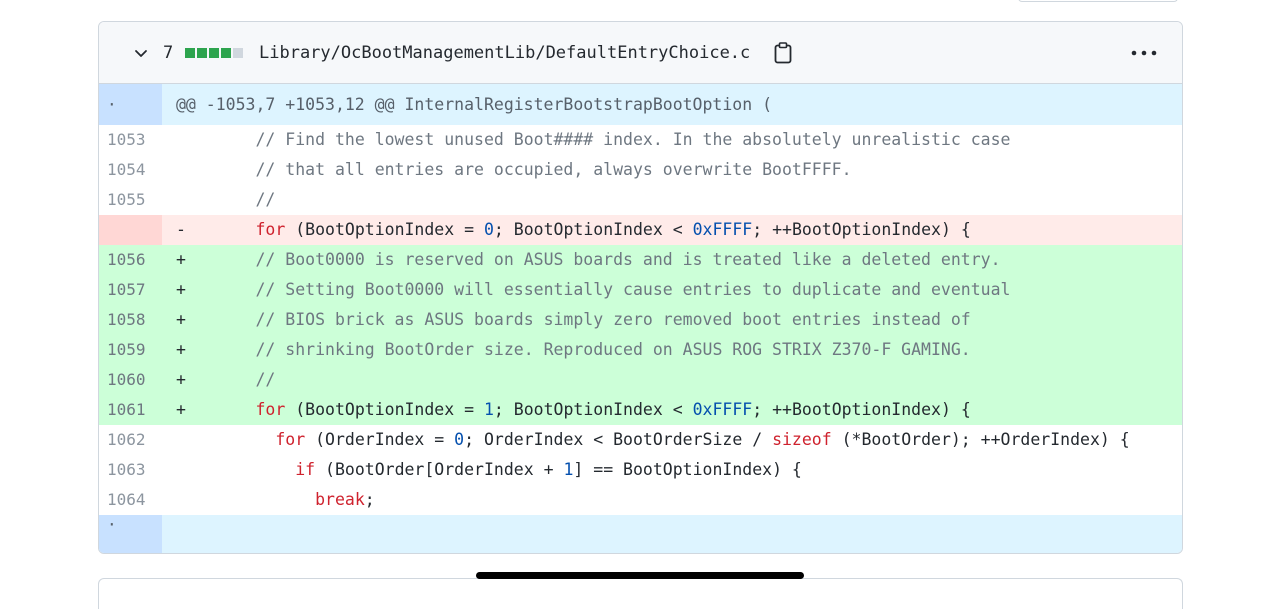  I want to click on code-text: (OrderIndex =, so click(380, 439).